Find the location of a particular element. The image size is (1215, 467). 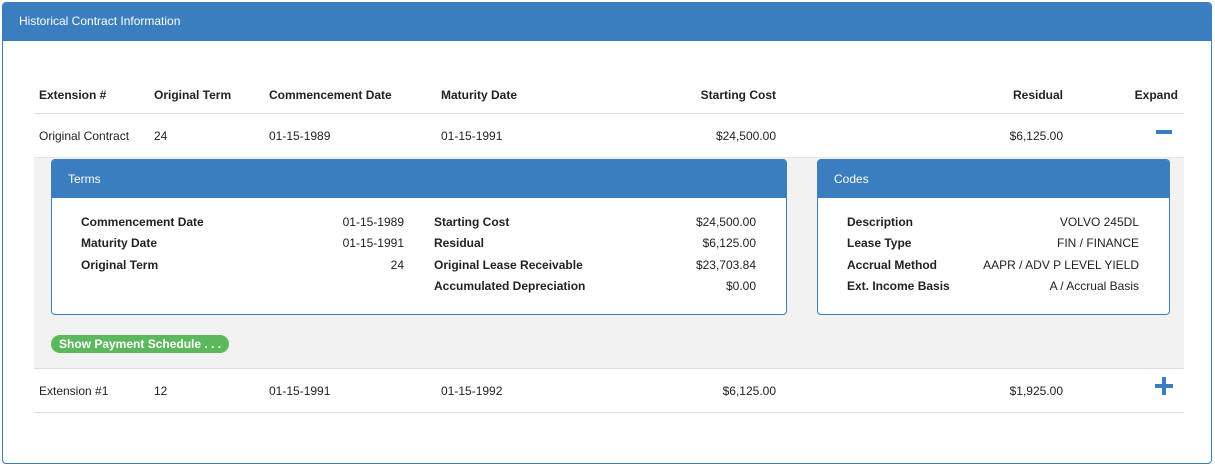

plus-icon is located at coordinates (1164, 386).